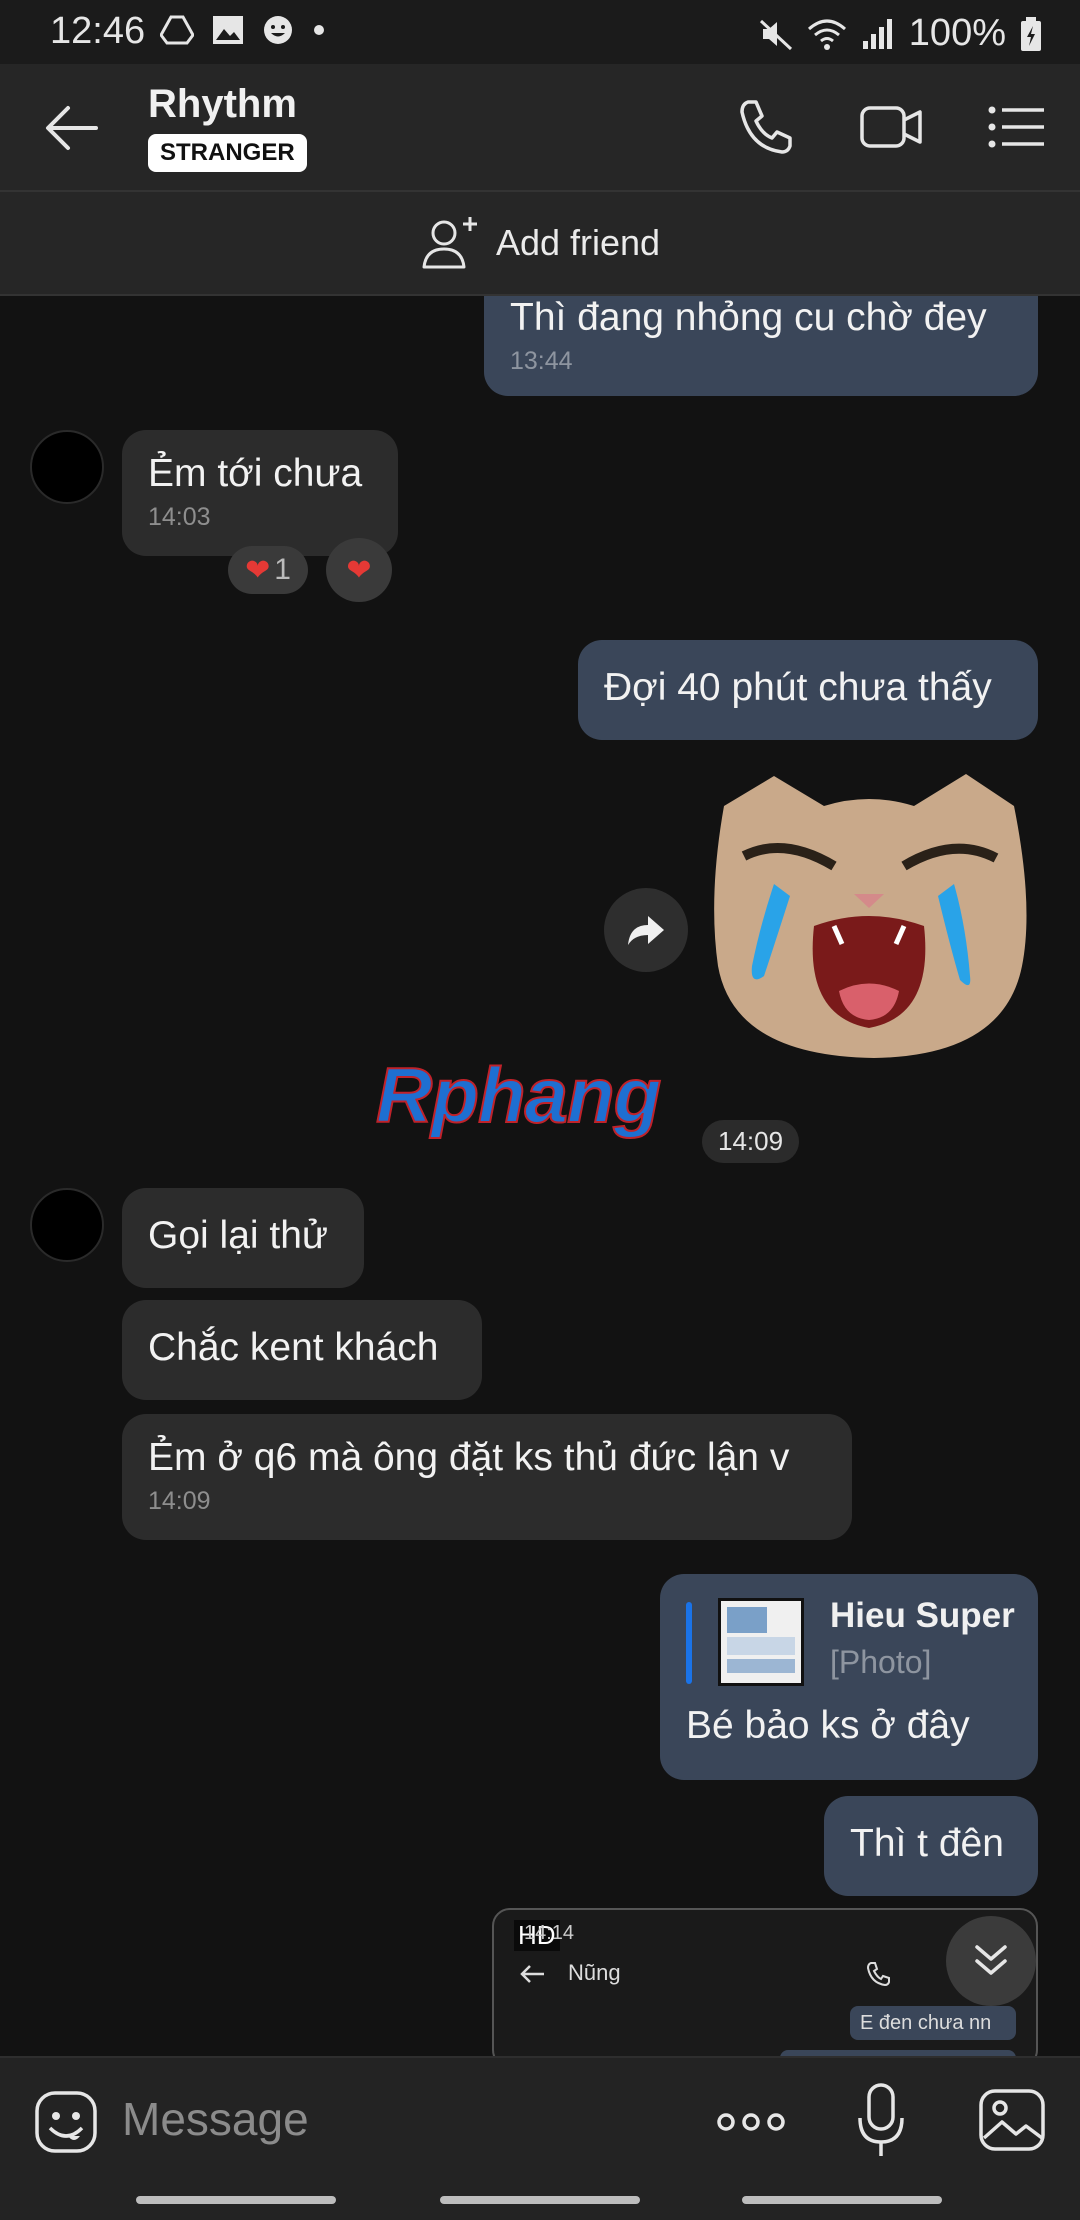  Describe the element at coordinates (877, 33) in the screenshot. I see `signal-icon` at that location.